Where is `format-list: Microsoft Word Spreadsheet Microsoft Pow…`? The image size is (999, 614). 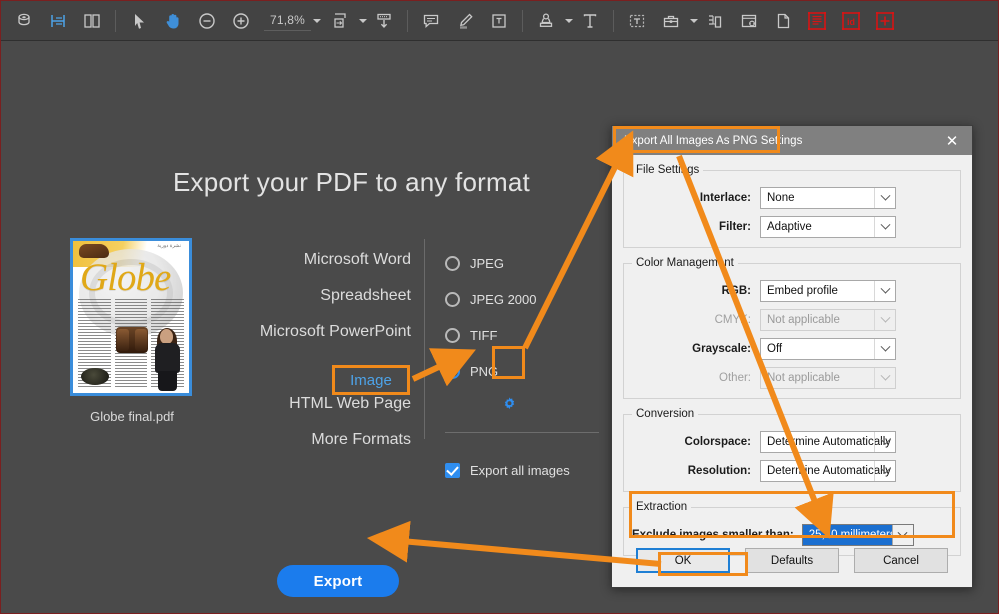
format-list: Microsoft Word Spreadsheet Microsoft Pow… is located at coordinates (311, 350).